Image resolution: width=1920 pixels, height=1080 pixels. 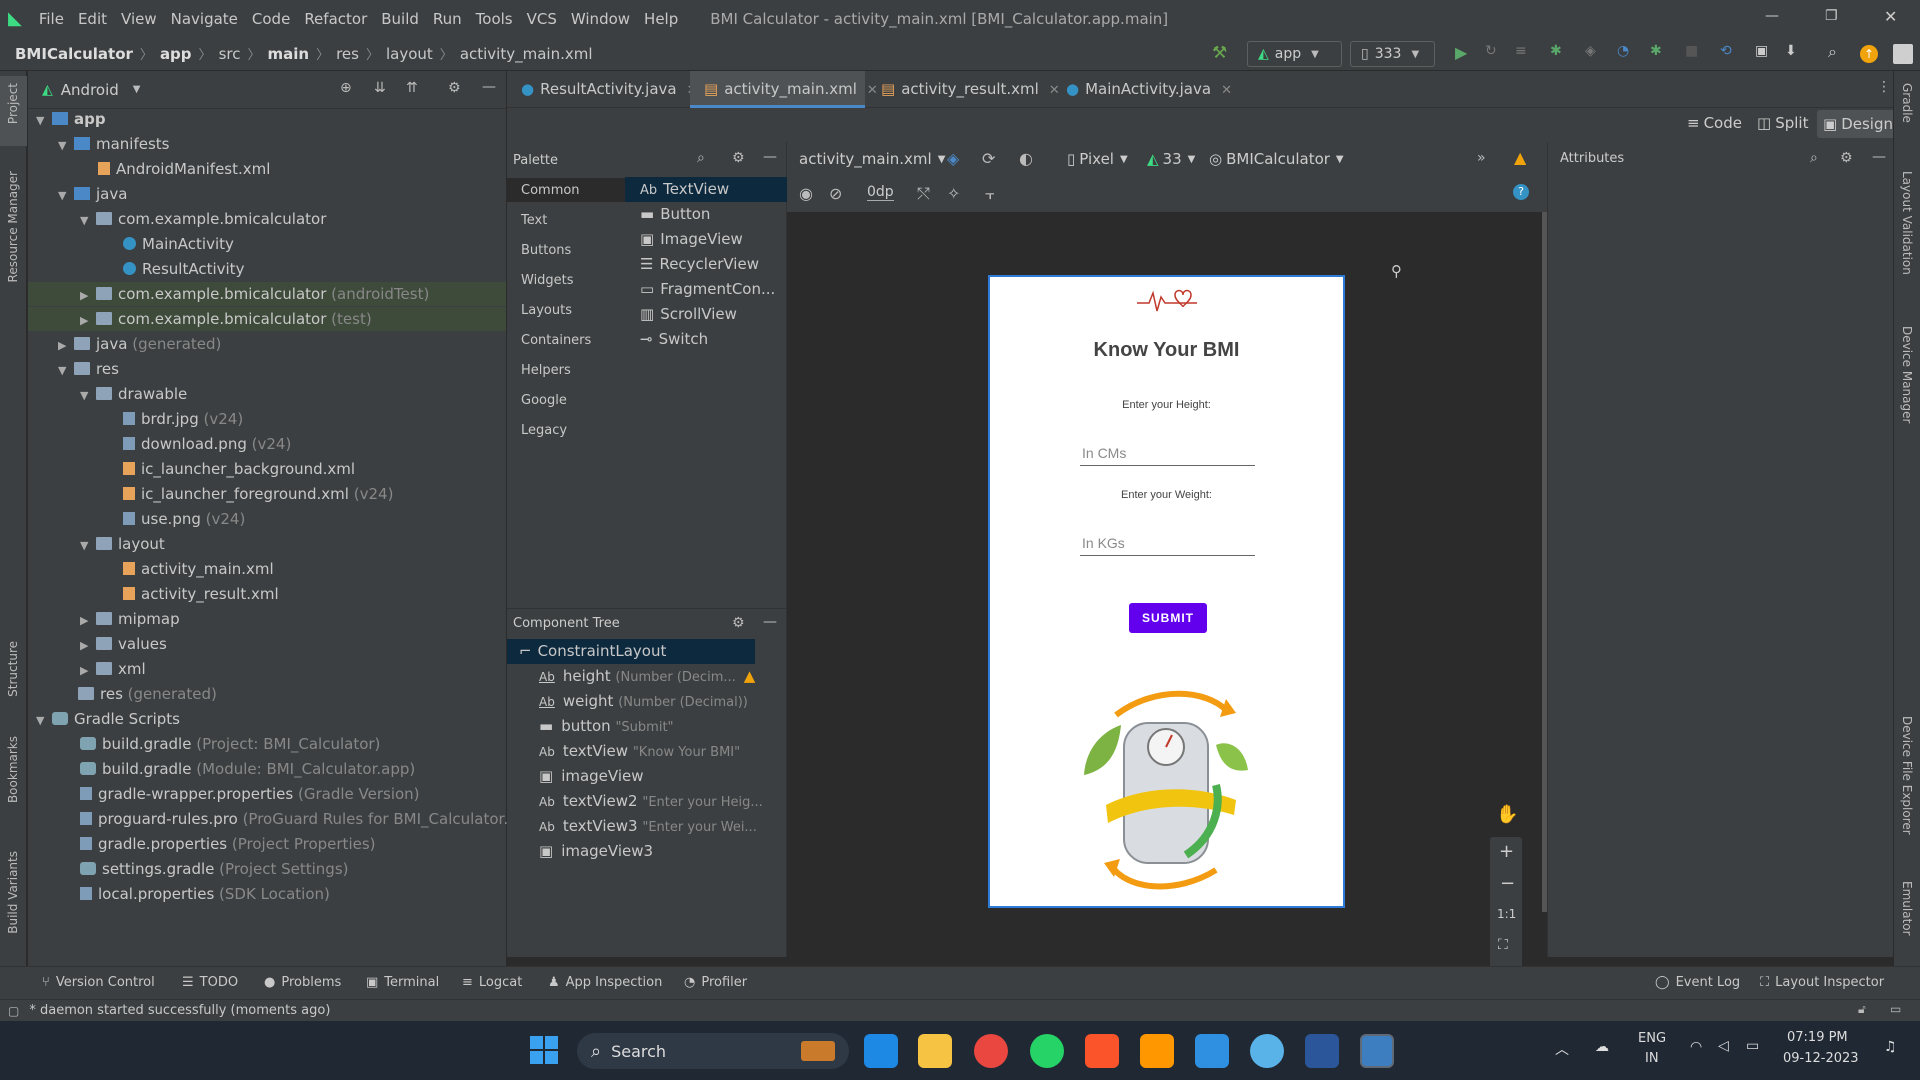 I want to click on tree-item-local-properties: local.properties (SDK Location), so click(x=205, y=894).